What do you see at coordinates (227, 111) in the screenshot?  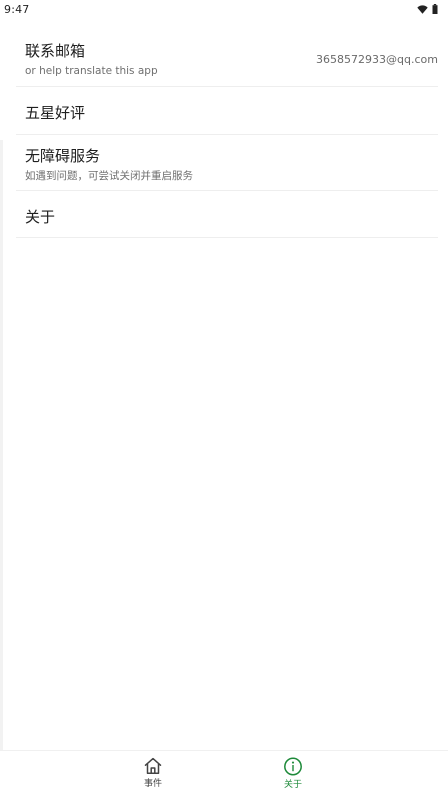 I see `rate-app-row: 五星好评` at bounding box center [227, 111].